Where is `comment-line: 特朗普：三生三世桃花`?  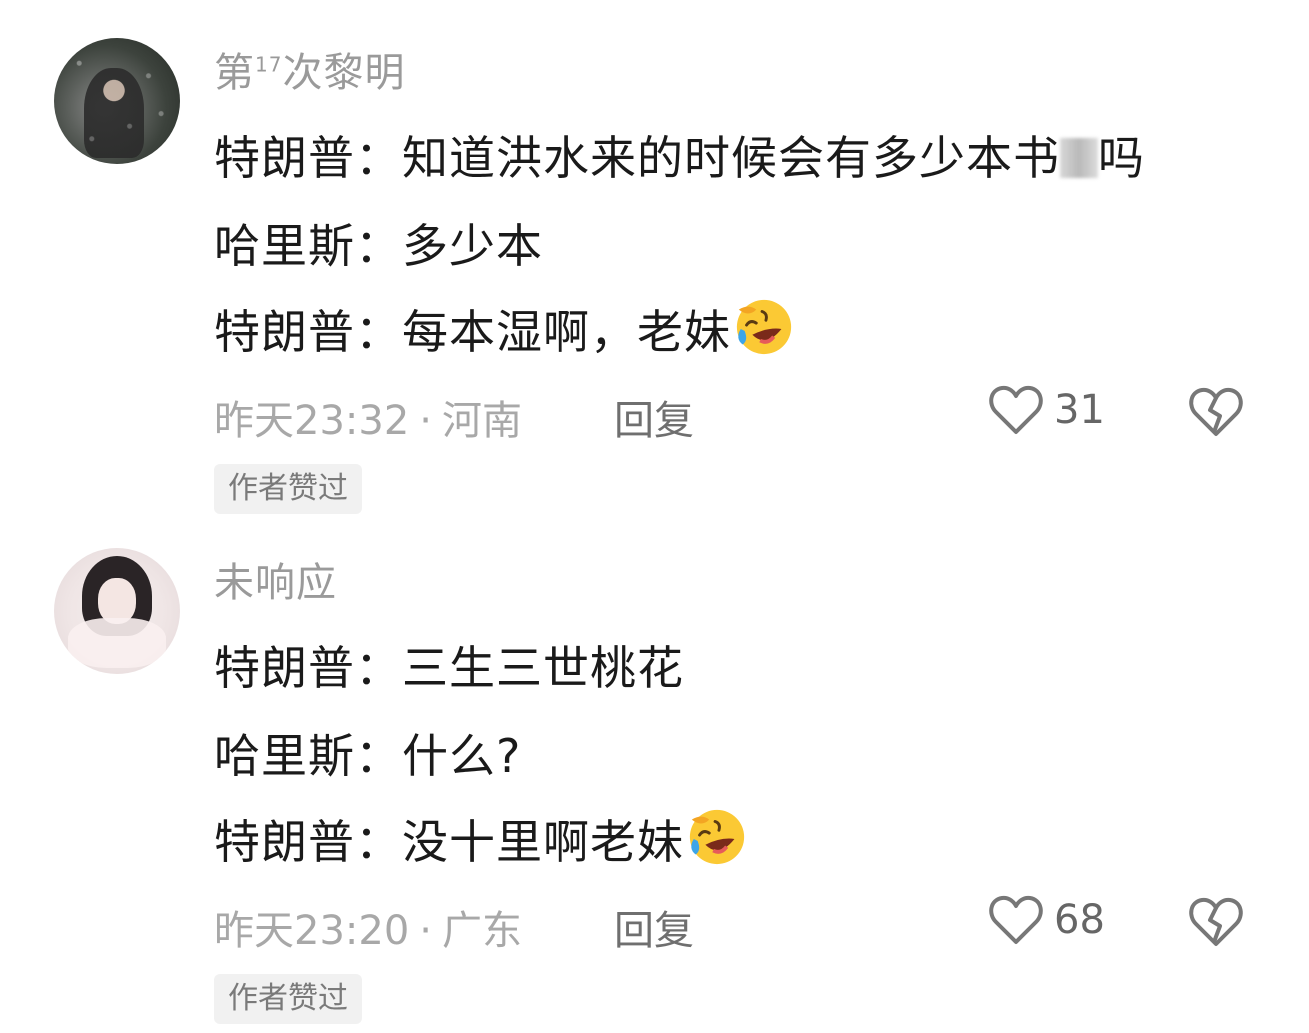
comment-line: 特朗普：三生三世桃花 is located at coordinates (449, 665).